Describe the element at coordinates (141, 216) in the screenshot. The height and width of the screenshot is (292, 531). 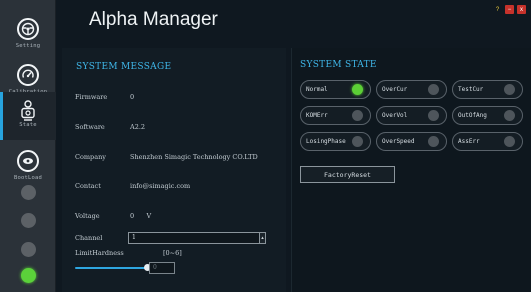
I see `voltage-value: 0 V` at that location.